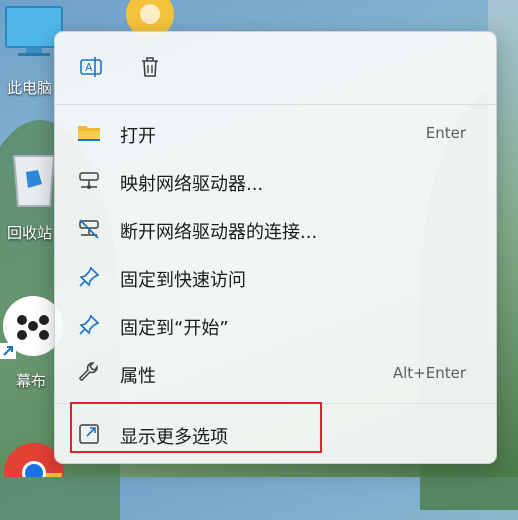 Image resolution: width=518 pixels, height=520 pixels. Describe the element at coordinates (275, 68) in the screenshot. I see `context-menu-action-bar: A` at that location.